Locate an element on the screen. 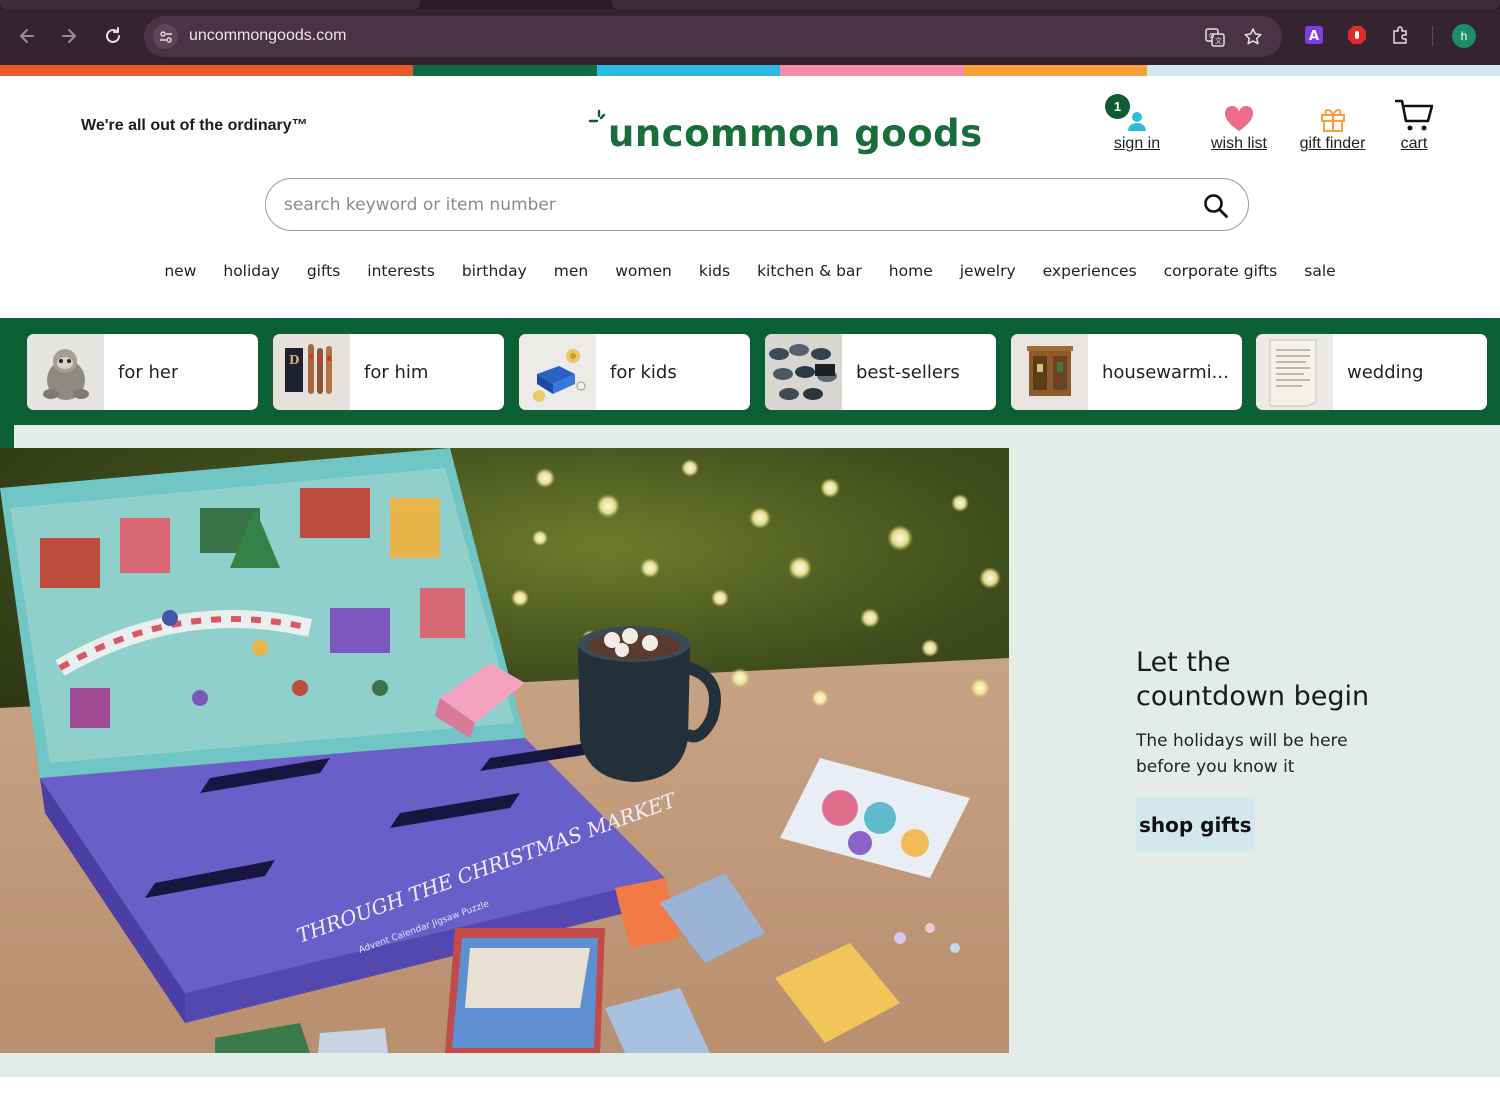  nav-item-kitchen-bar: kitchen & bar is located at coordinates (810, 271).